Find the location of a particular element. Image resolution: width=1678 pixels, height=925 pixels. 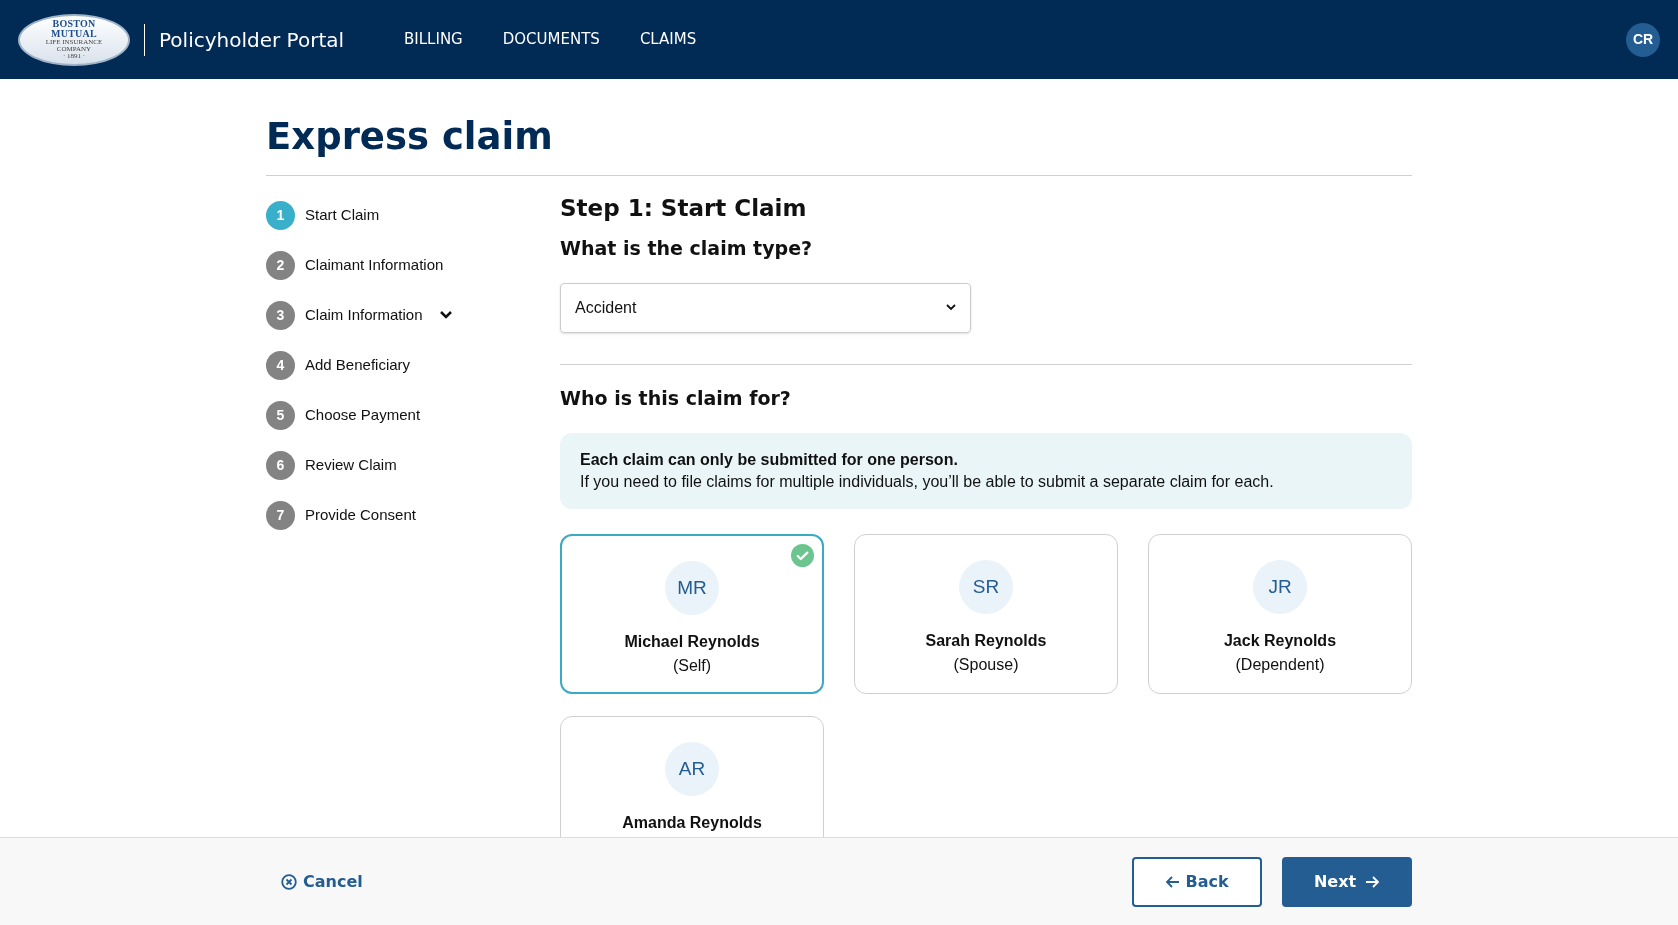

step-item: 7 Provide Consent is located at coordinates (413, 515).